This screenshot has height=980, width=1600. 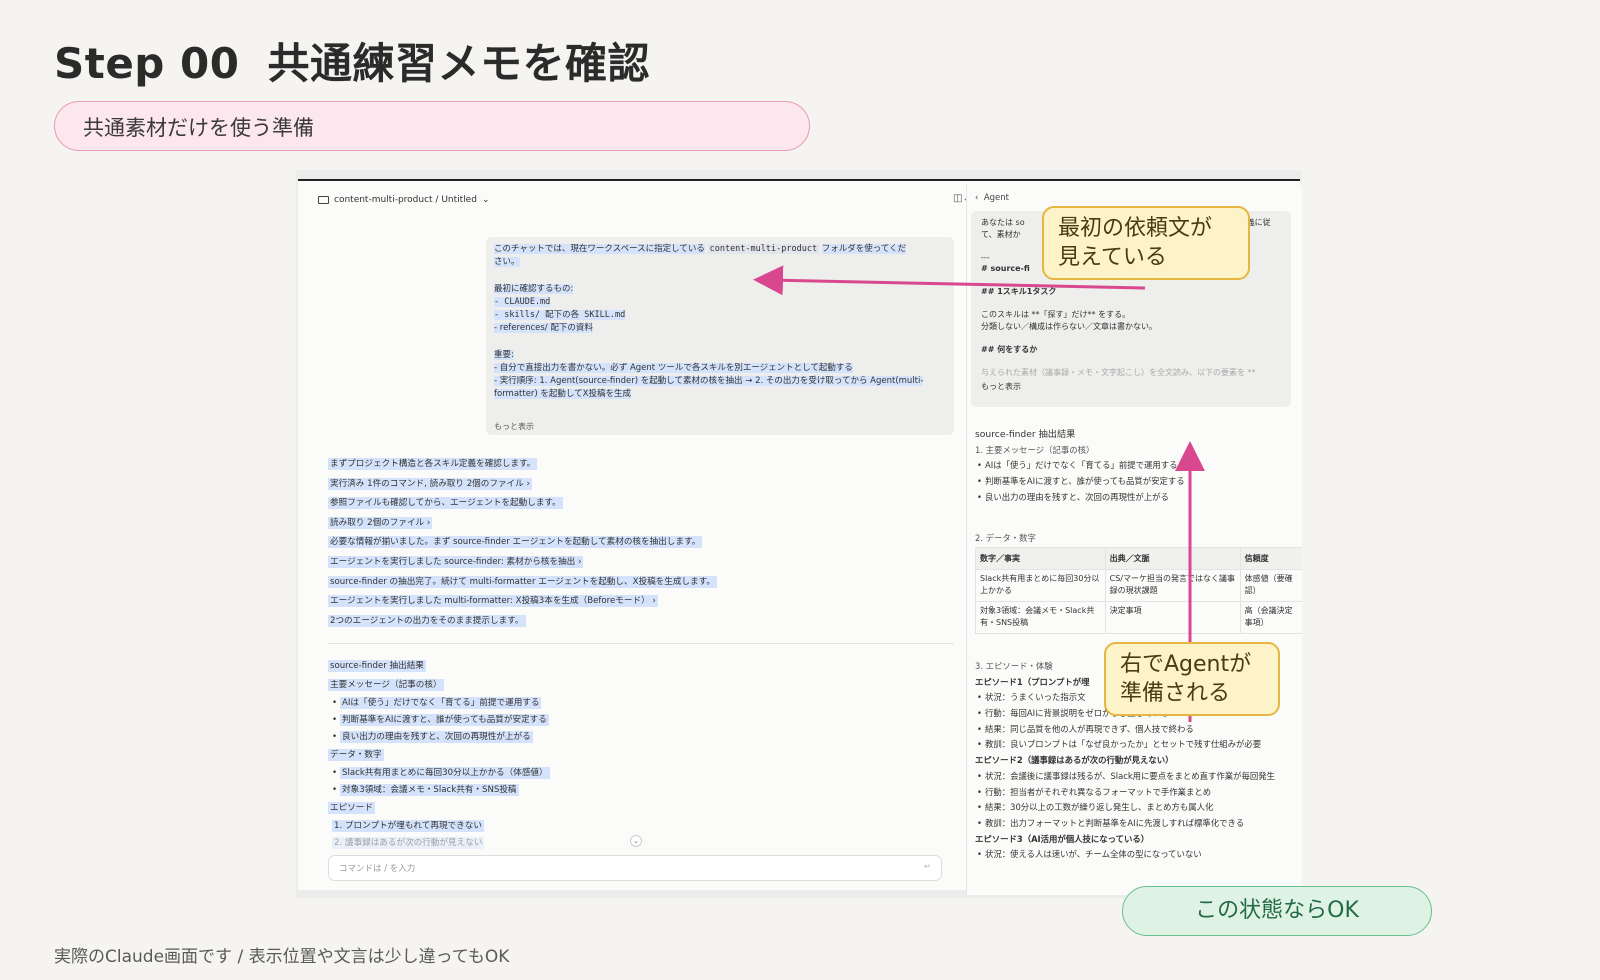 I want to click on subtitle-pill: 共通素材だけを使う準備, so click(x=432, y=126).